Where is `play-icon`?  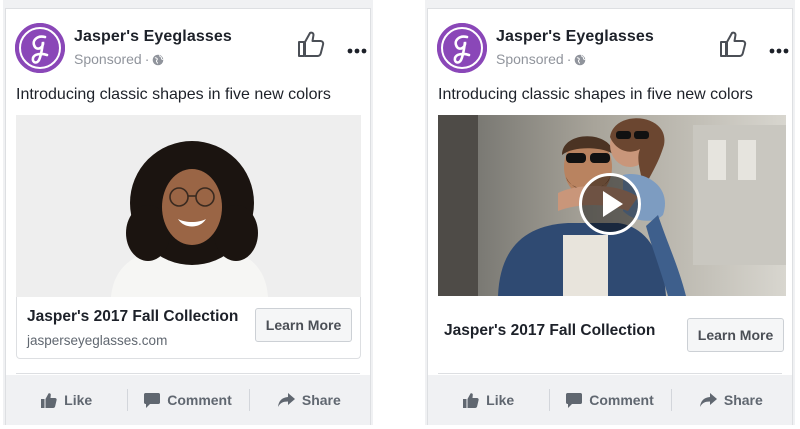 play-icon is located at coordinates (613, 204).